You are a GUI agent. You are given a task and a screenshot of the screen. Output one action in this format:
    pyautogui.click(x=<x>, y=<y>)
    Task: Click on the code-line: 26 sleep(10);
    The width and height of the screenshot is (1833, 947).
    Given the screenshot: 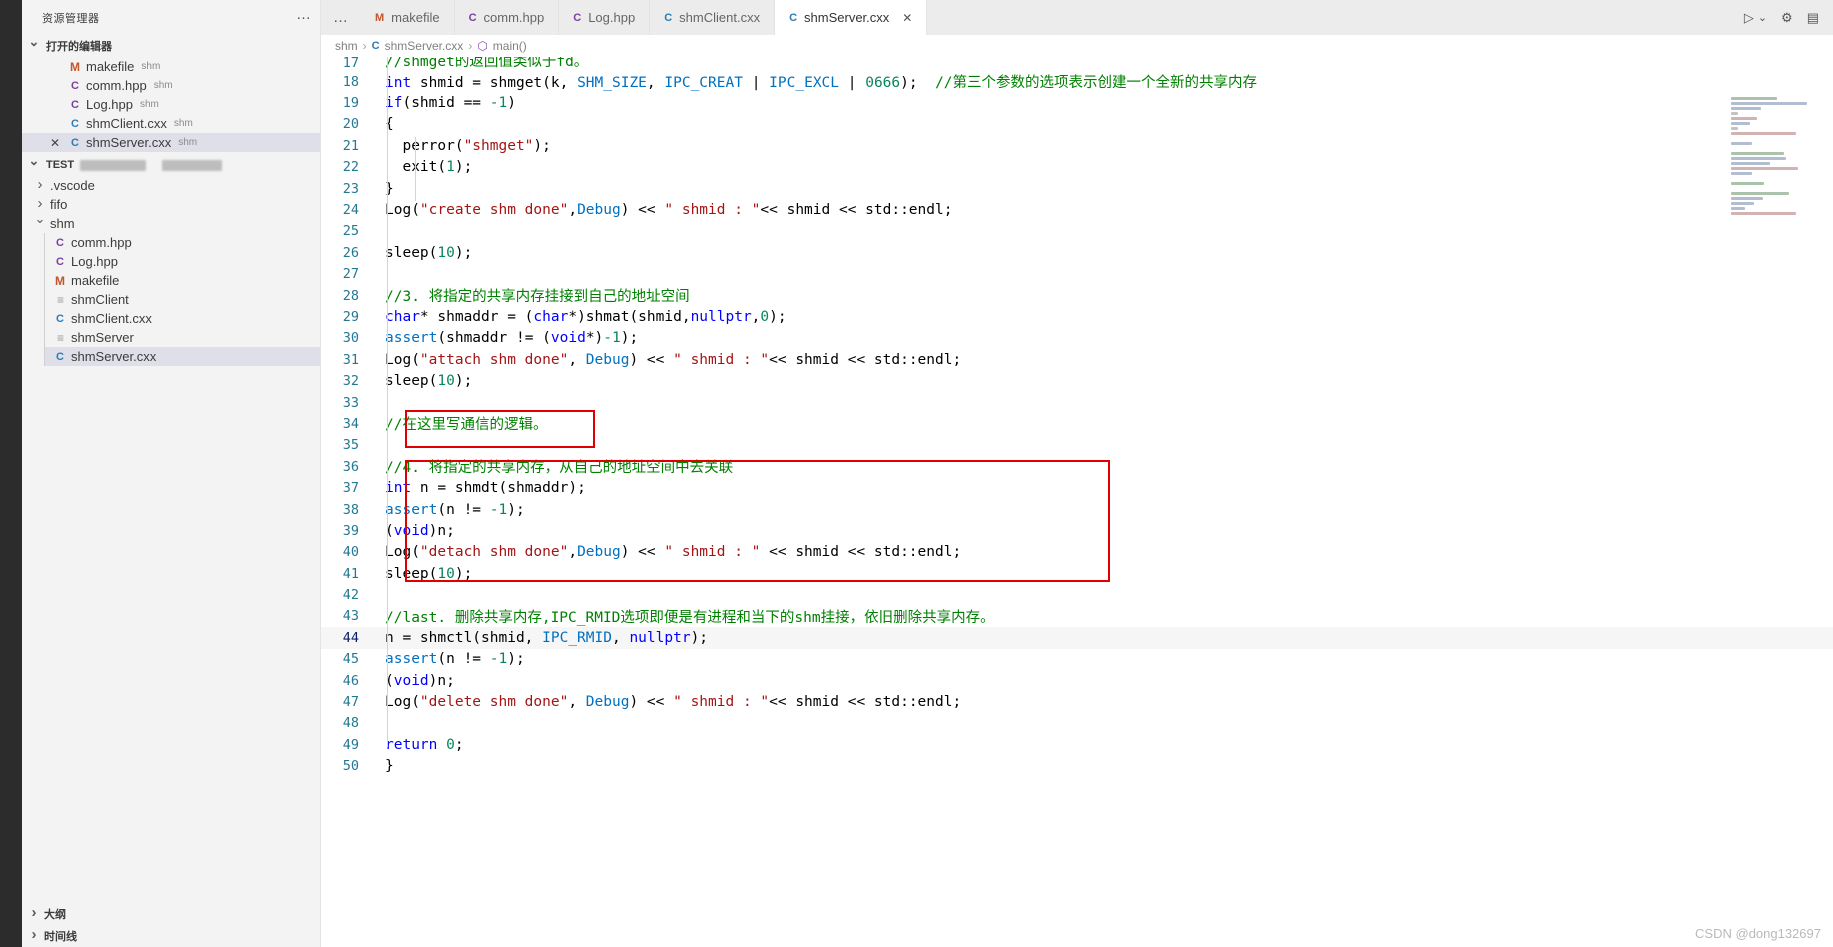 What is the action you would take?
    pyautogui.click(x=1077, y=252)
    